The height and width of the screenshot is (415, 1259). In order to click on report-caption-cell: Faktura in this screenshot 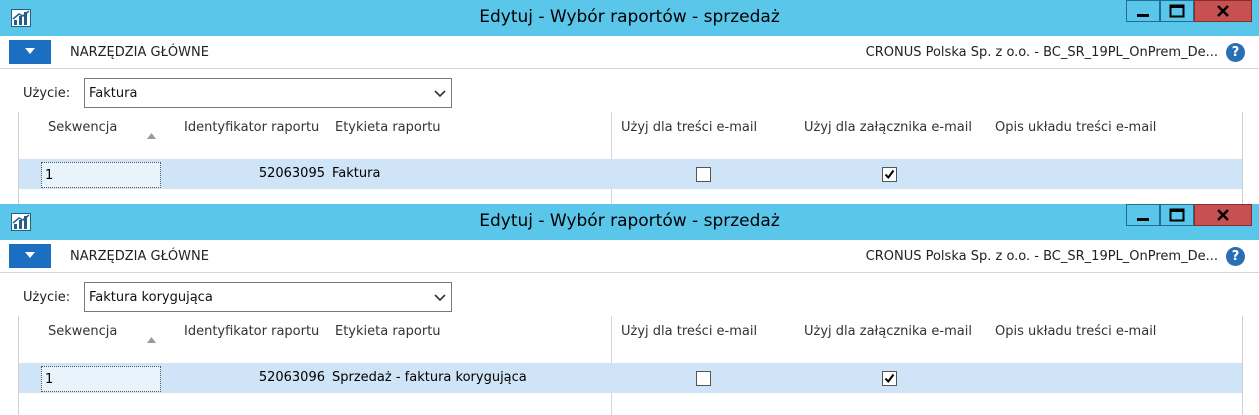, I will do `click(356, 173)`.